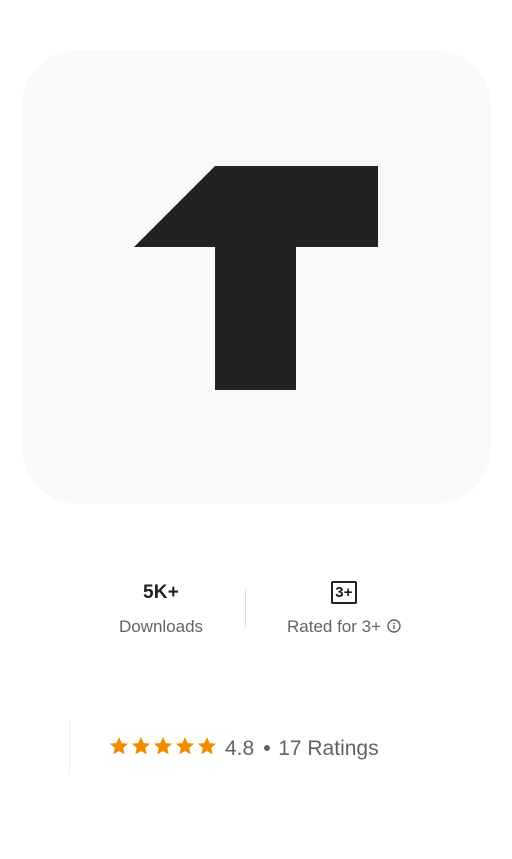 This screenshot has height=859, width=512. Describe the element at coordinates (267, 748) in the screenshot. I see `separator-dot` at that location.